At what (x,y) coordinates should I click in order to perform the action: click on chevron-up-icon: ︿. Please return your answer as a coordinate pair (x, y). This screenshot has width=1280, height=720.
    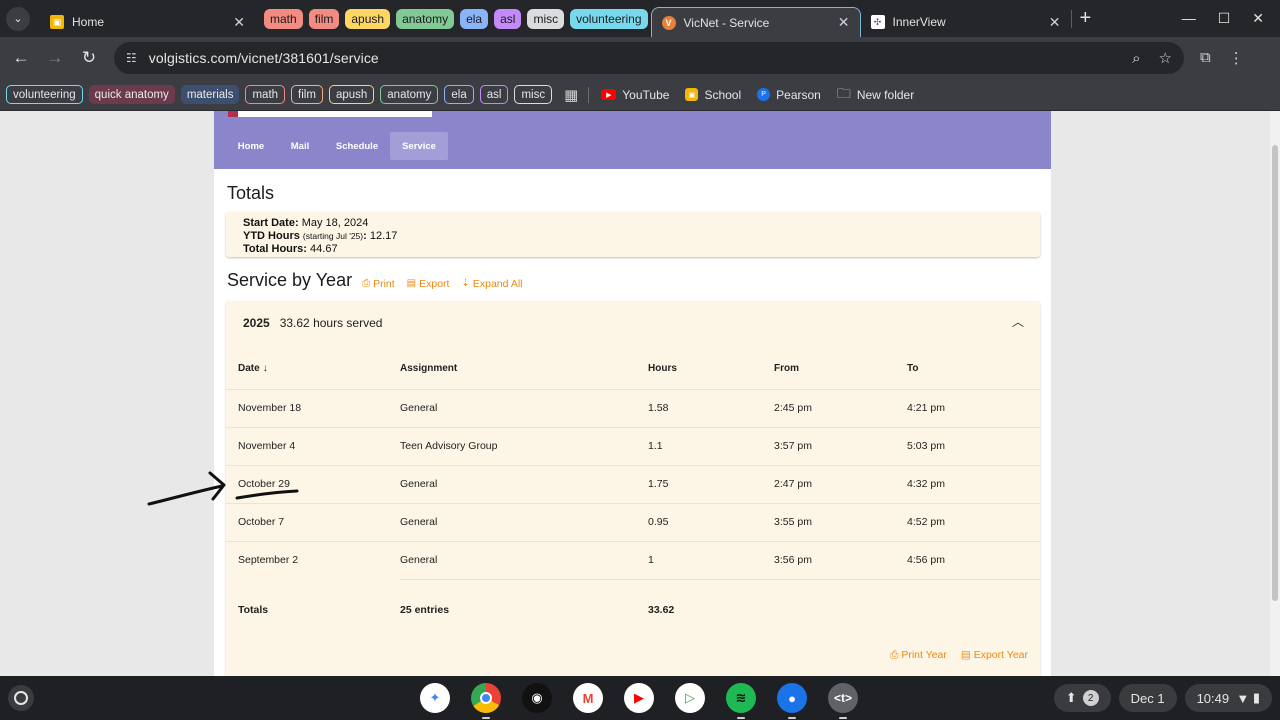
    Looking at the image, I should click on (1018, 321).